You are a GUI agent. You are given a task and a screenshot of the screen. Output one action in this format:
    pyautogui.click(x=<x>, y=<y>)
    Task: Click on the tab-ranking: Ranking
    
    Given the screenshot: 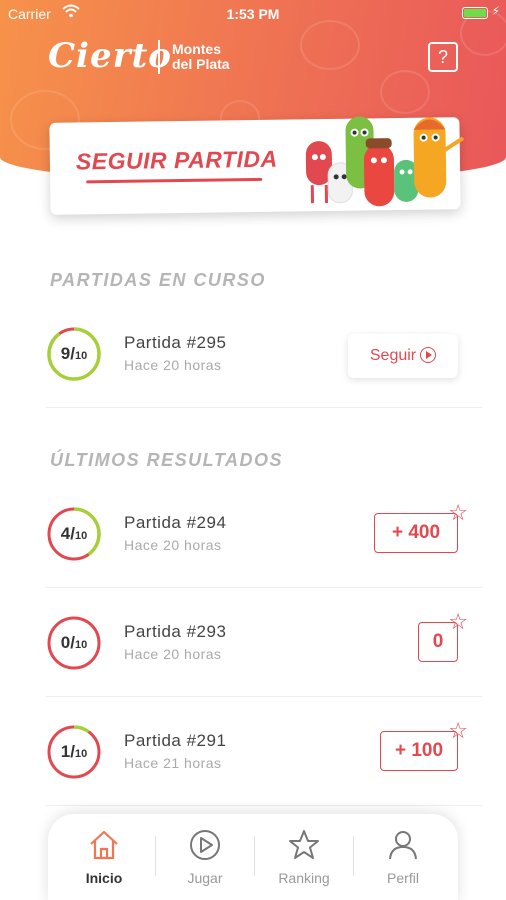 What is the action you would take?
    pyautogui.click(x=304, y=857)
    